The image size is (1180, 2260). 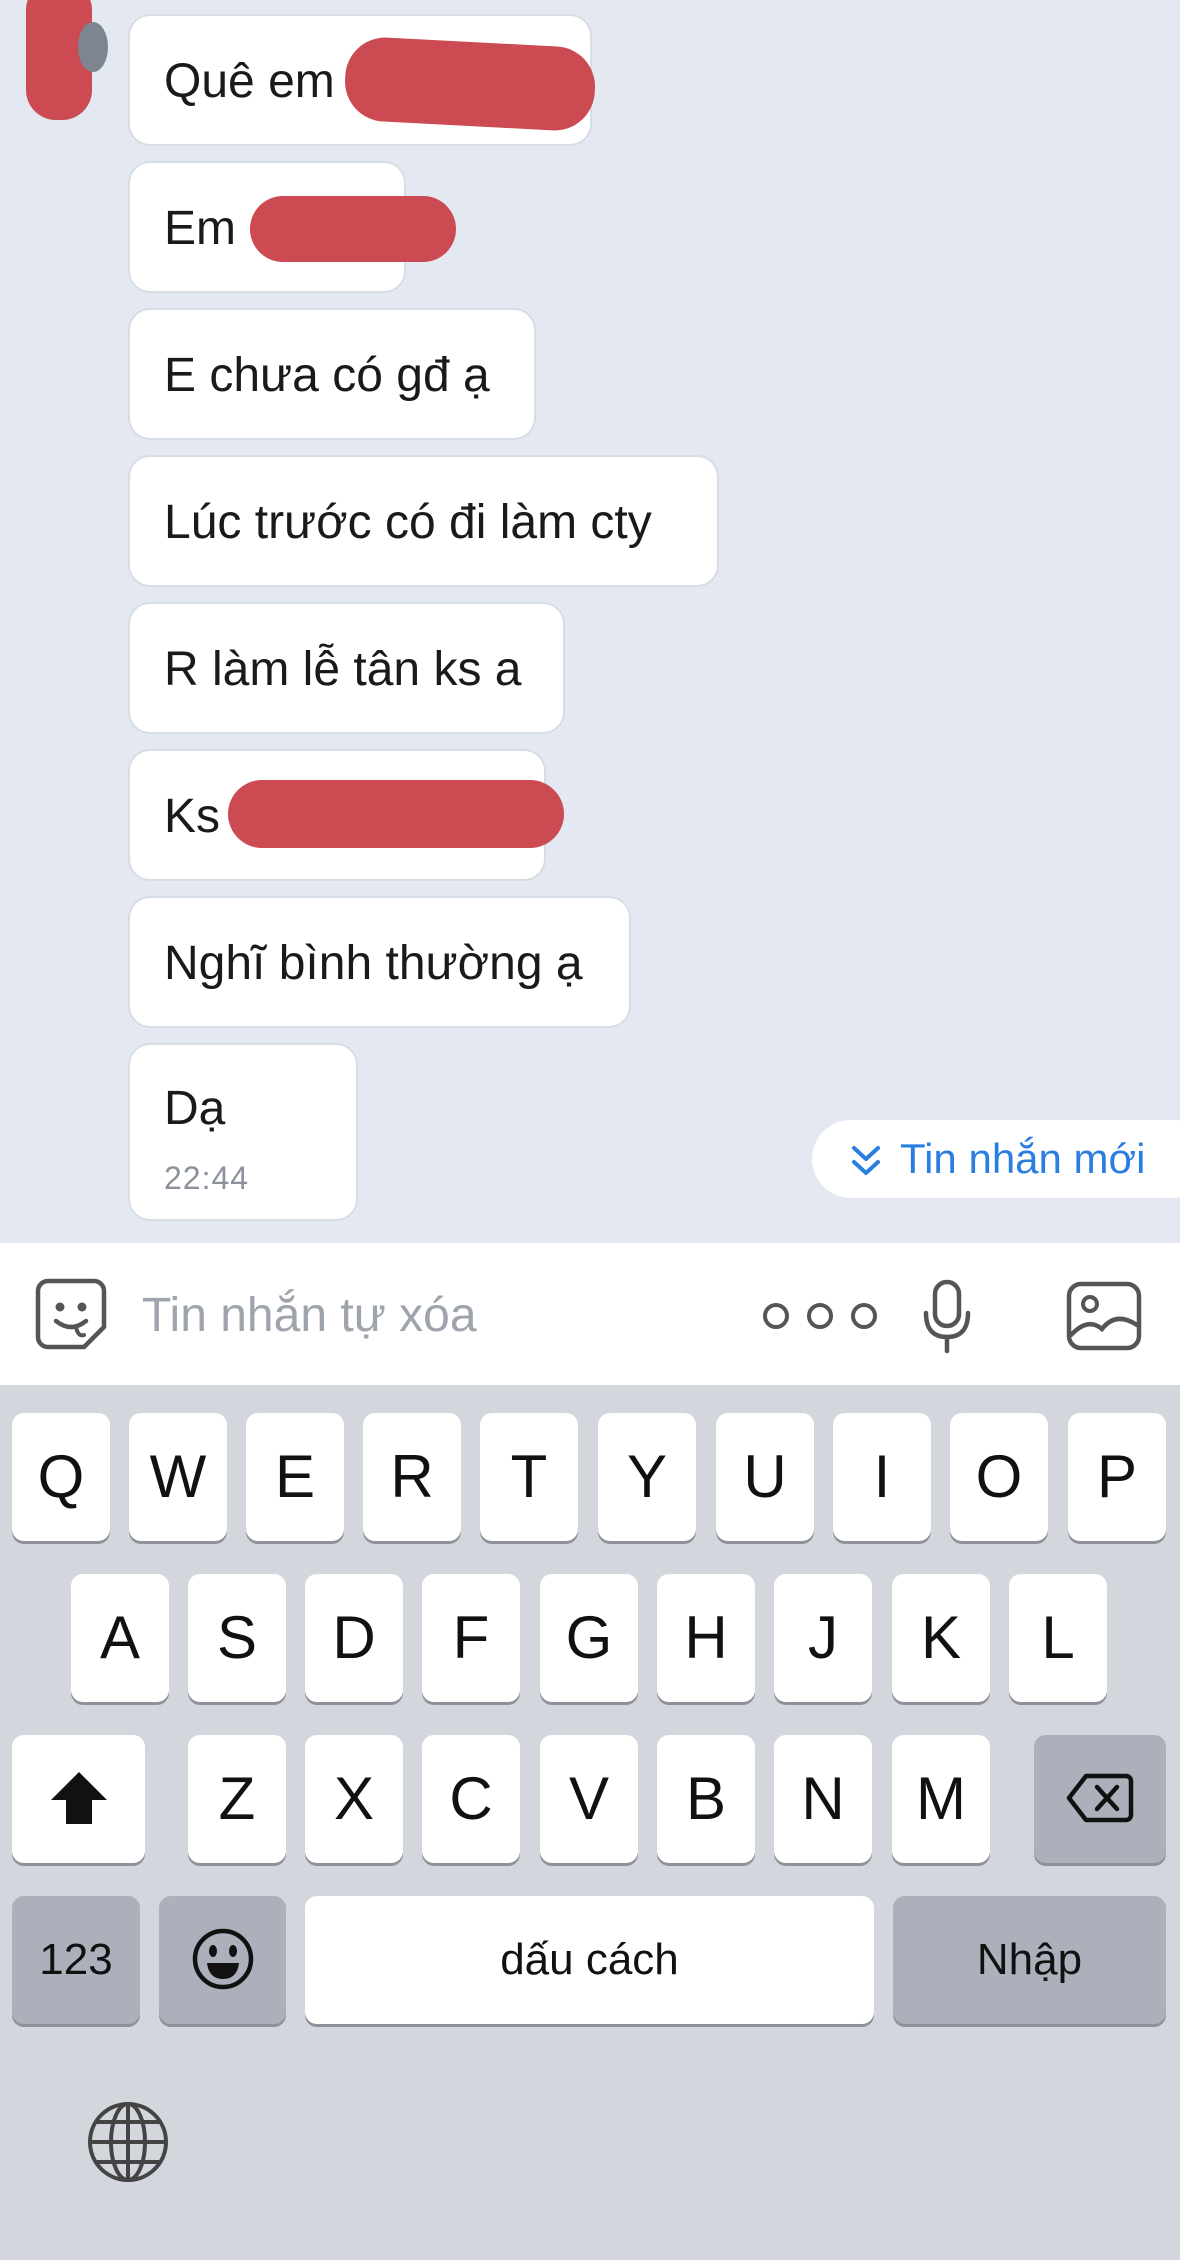 I want to click on microphone-icon, so click(x=947, y=1317).